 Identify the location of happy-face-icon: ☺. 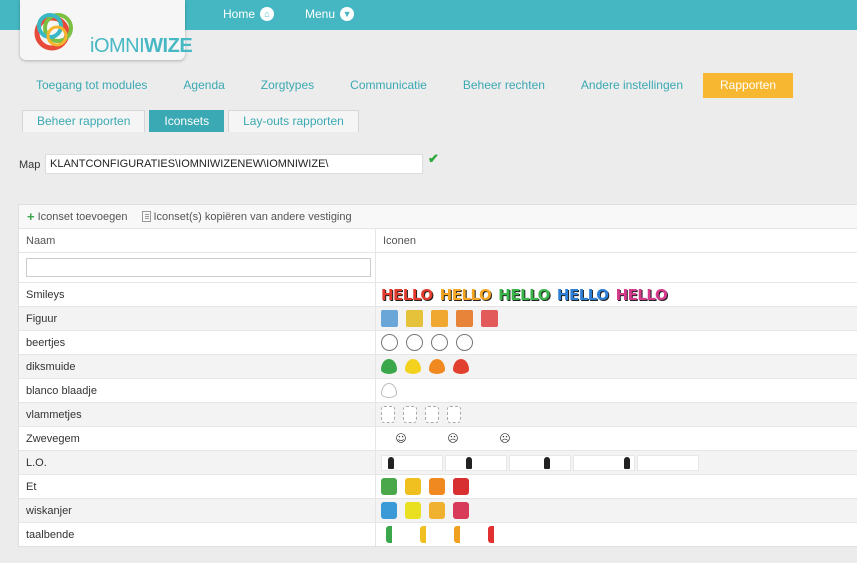
(401, 438).